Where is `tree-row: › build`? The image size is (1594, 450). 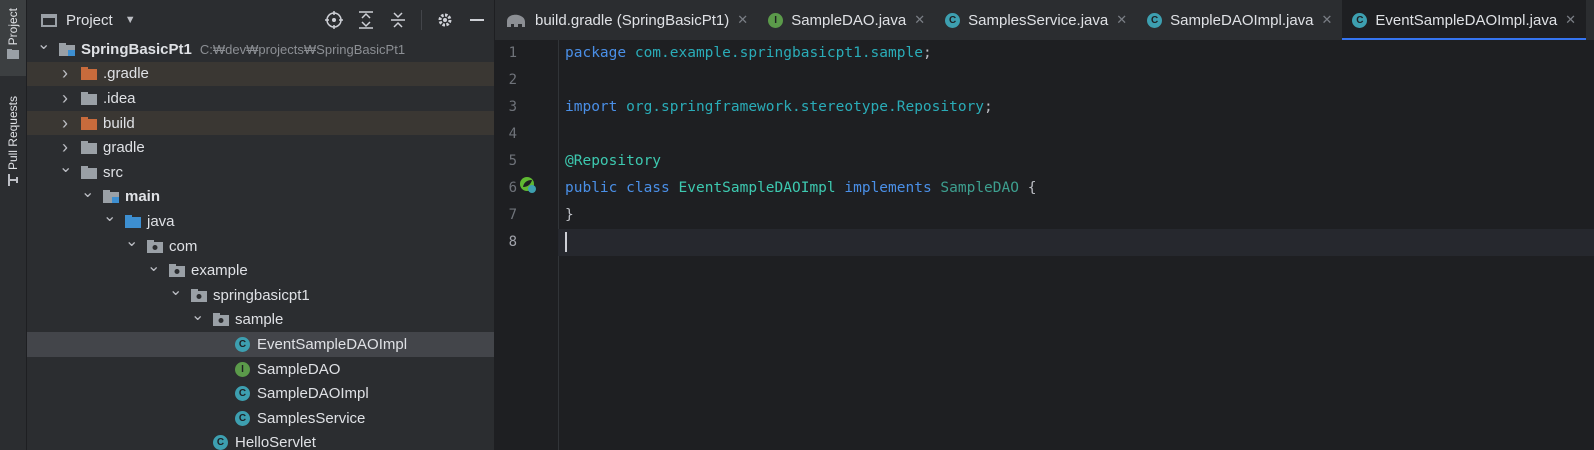 tree-row: › build is located at coordinates (260, 123).